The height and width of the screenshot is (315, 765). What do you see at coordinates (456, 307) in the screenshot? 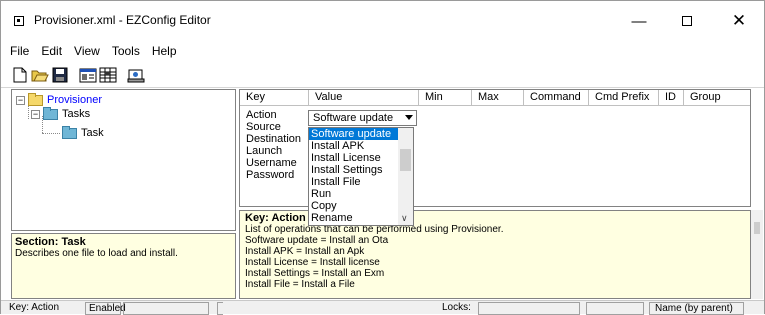
I see `status-locks: Locks:` at bounding box center [456, 307].